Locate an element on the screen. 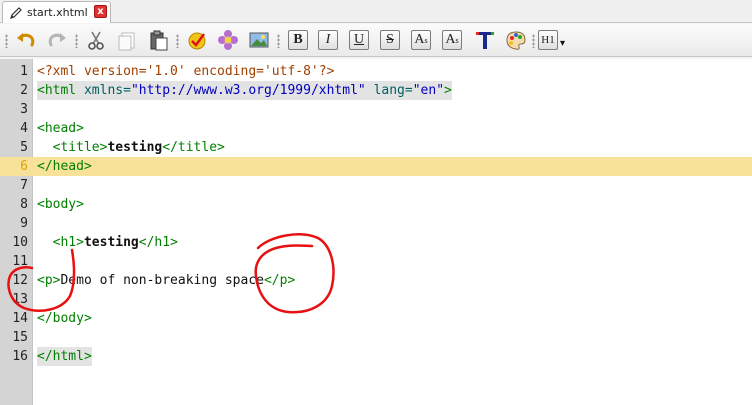  code-line: 12 <p>Demo of non-breaking space</p> is located at coordinates (376, 280).